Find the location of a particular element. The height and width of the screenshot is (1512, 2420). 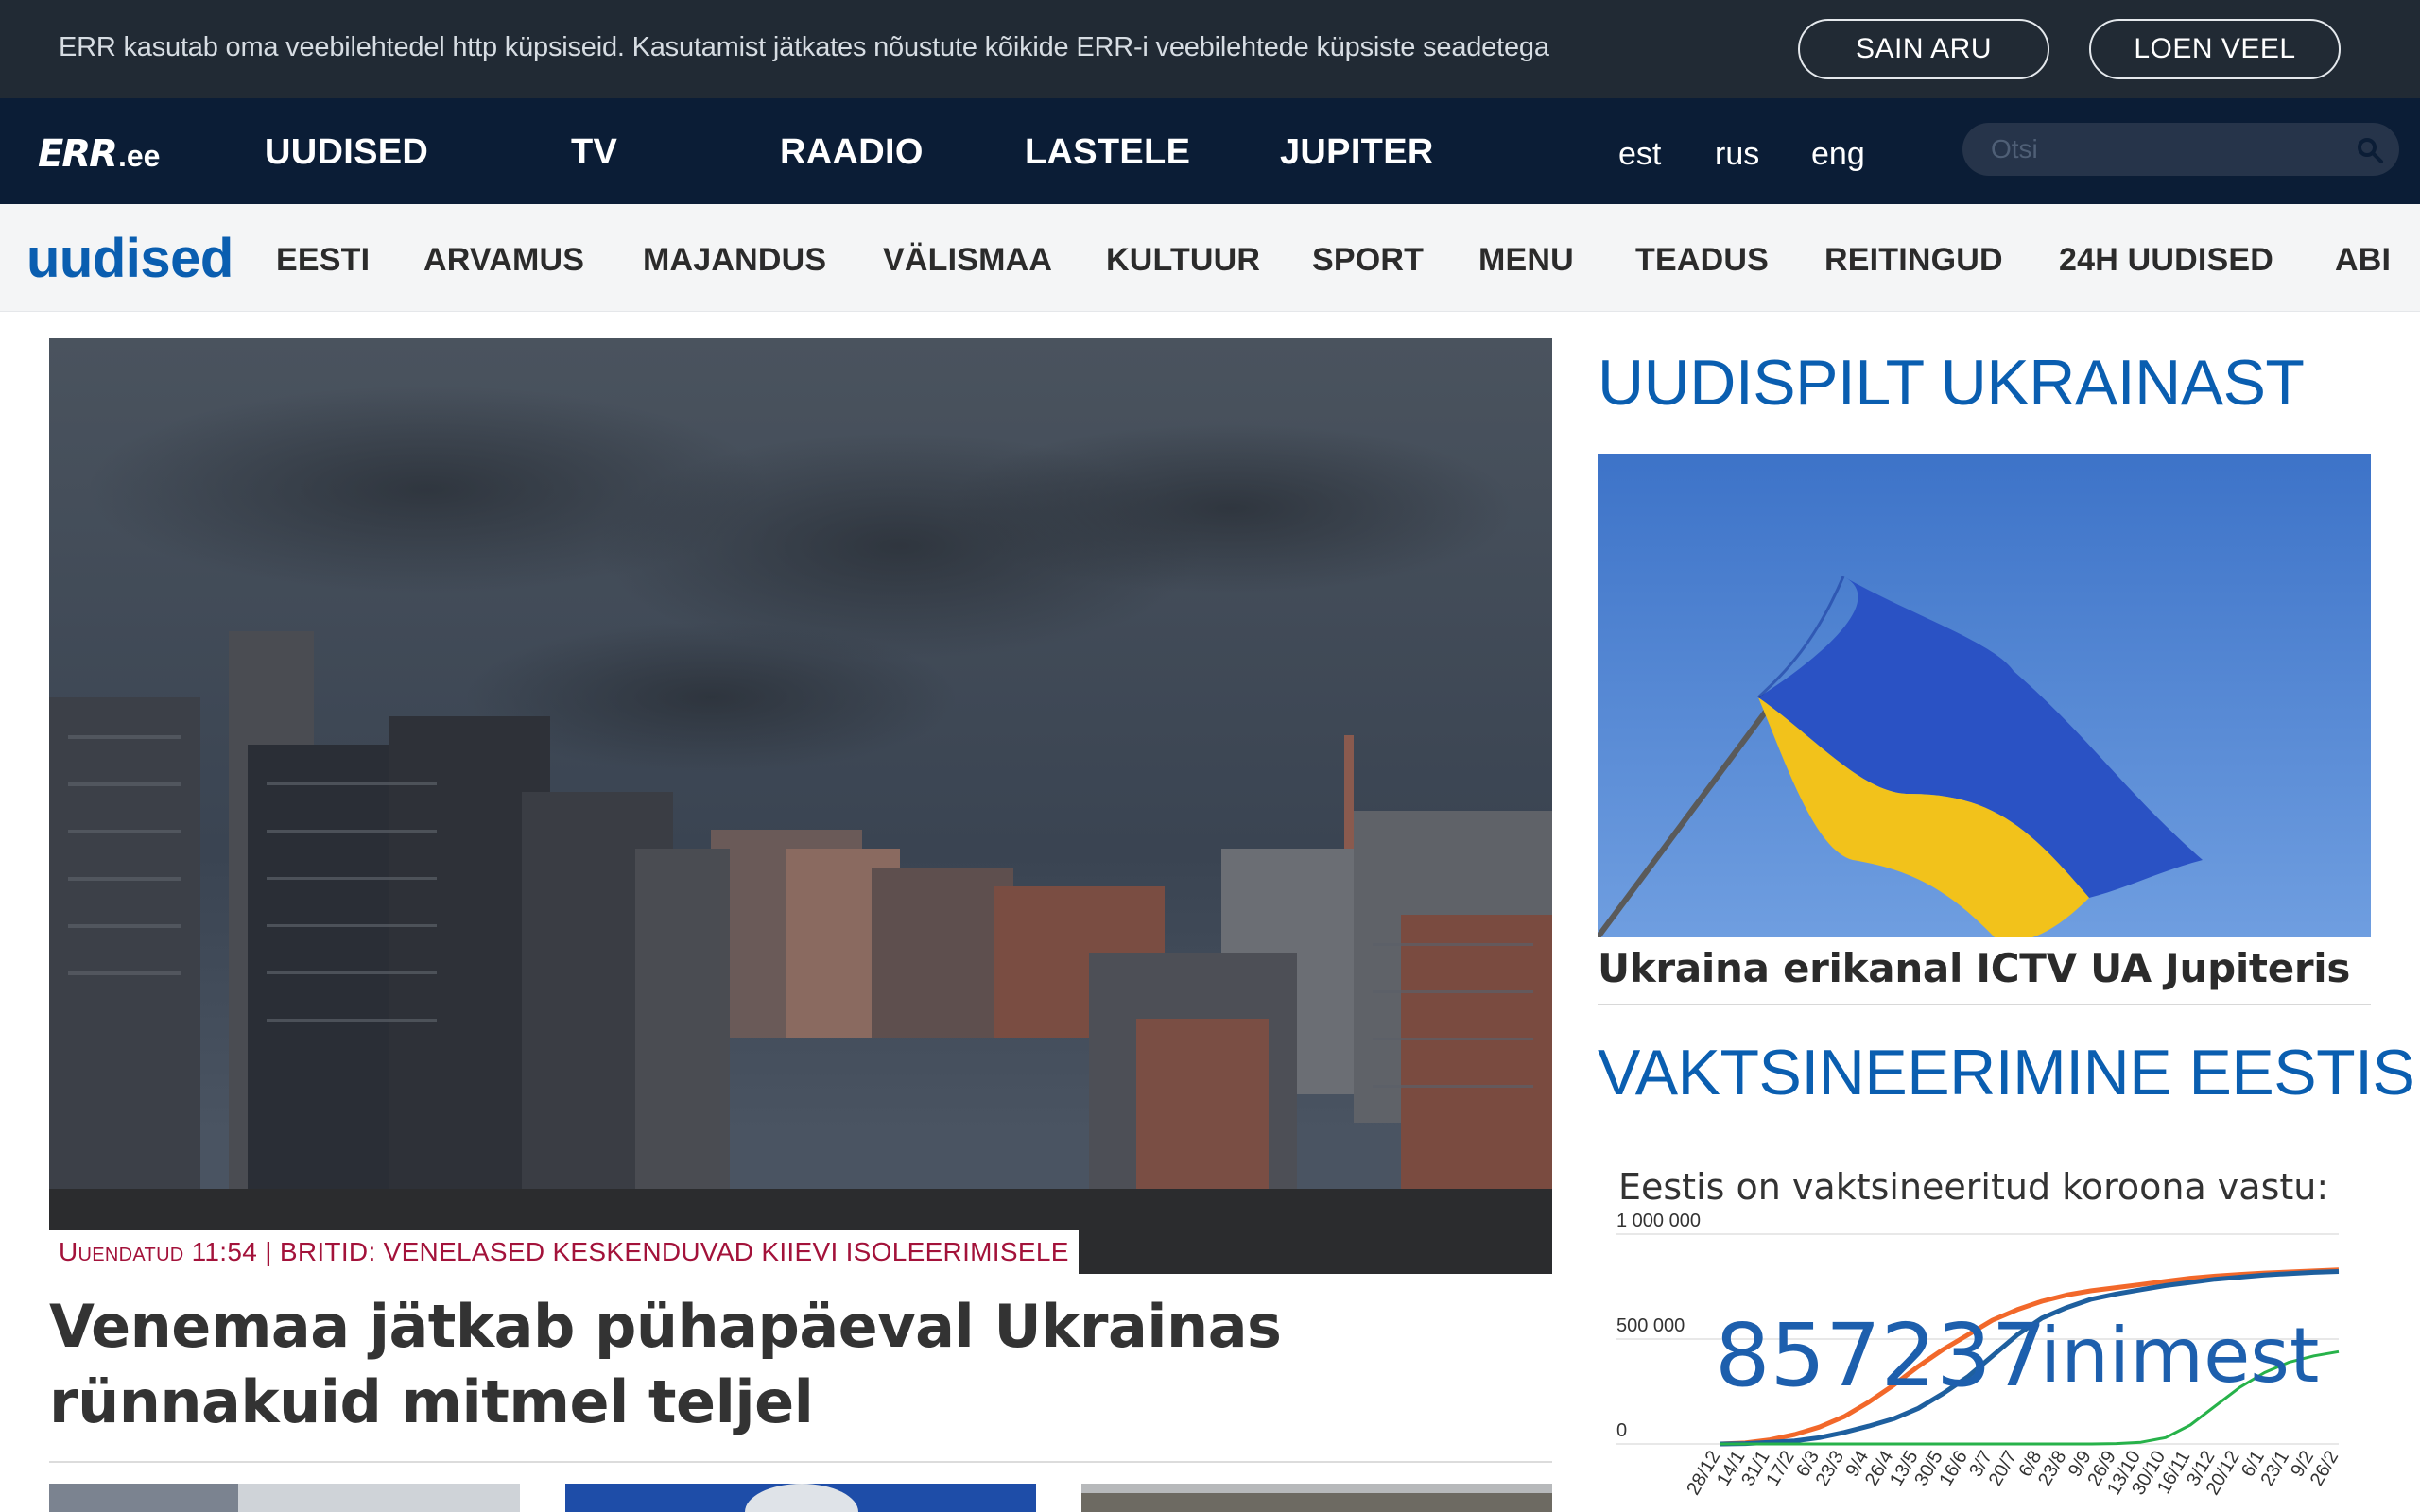

sub-nav-item-valismaa: VÄLISMAA is located at coordinates (967, 260).